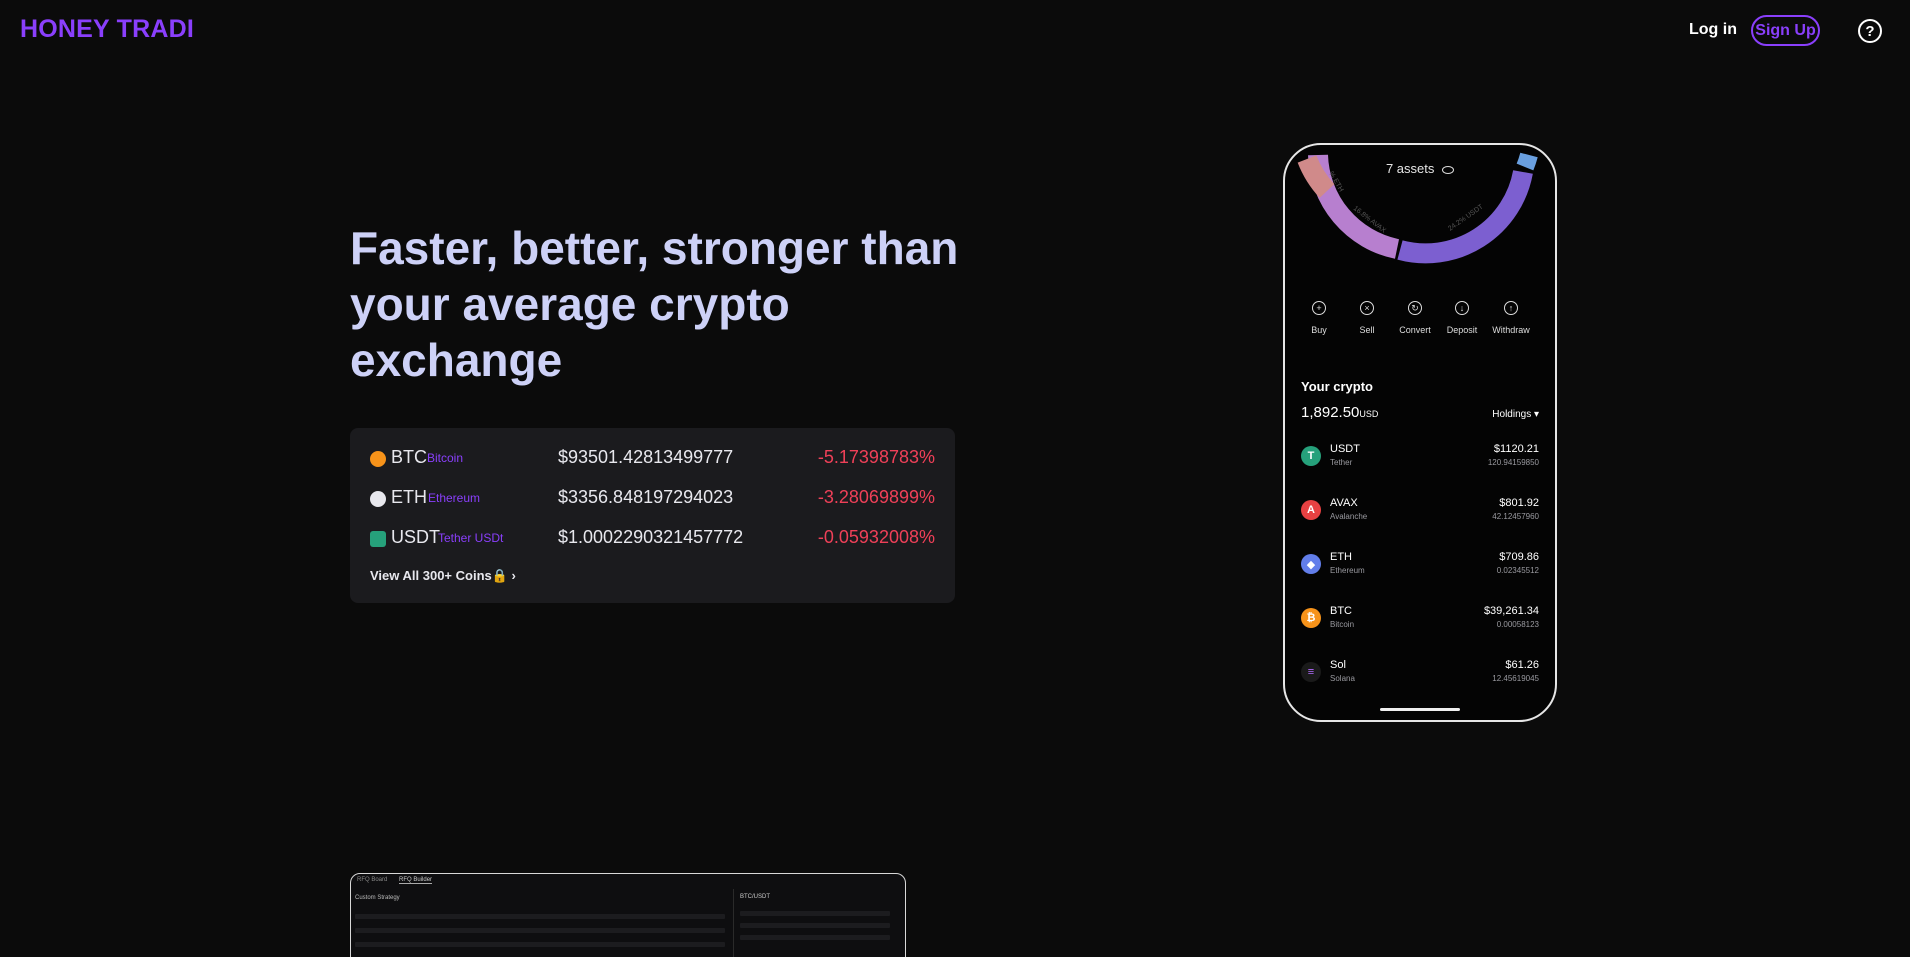 The width and height of the screenshot is (1910, 957). Describe the element at coordinates (1319, 318) in the screenshot. I see `buy-button: + Buy` at that location.